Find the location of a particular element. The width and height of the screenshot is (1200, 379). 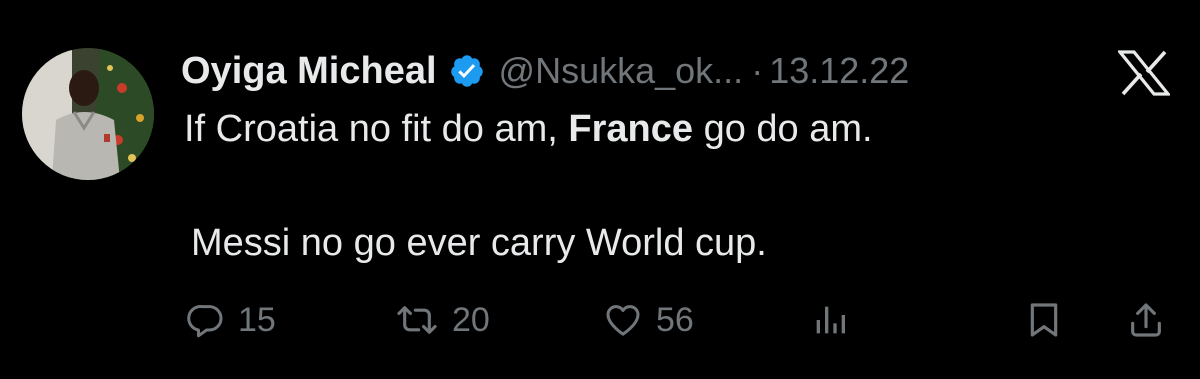

retweet-icon is located at coordinates (417, 320).